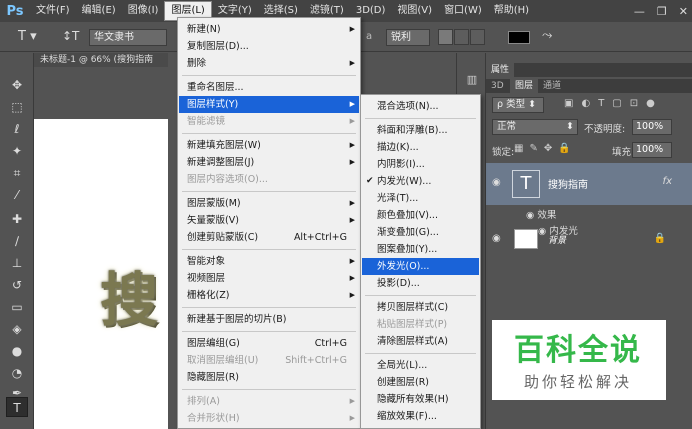  What do you see at coordinates (269, 278) in the screenshot?
I see `layer-menu-item: 视频图层 ▶` at bounding box center [269, 278].